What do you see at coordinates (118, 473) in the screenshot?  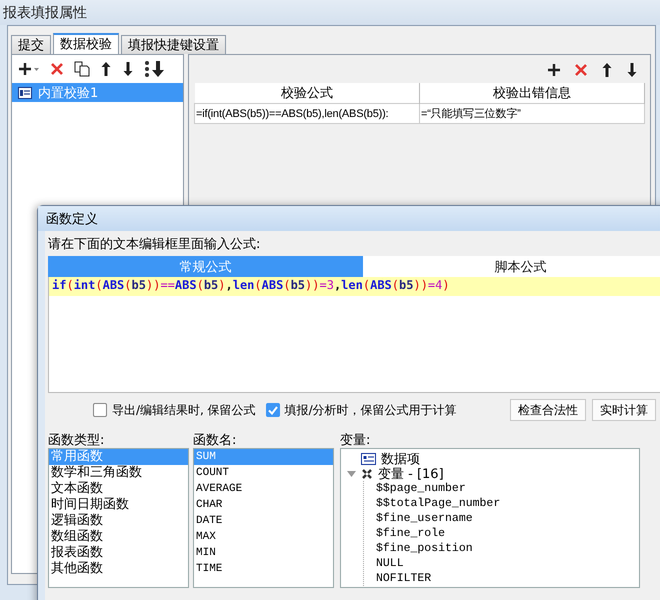 I see `list-item: 数学和三角函数` at bounding box center [118, 473].